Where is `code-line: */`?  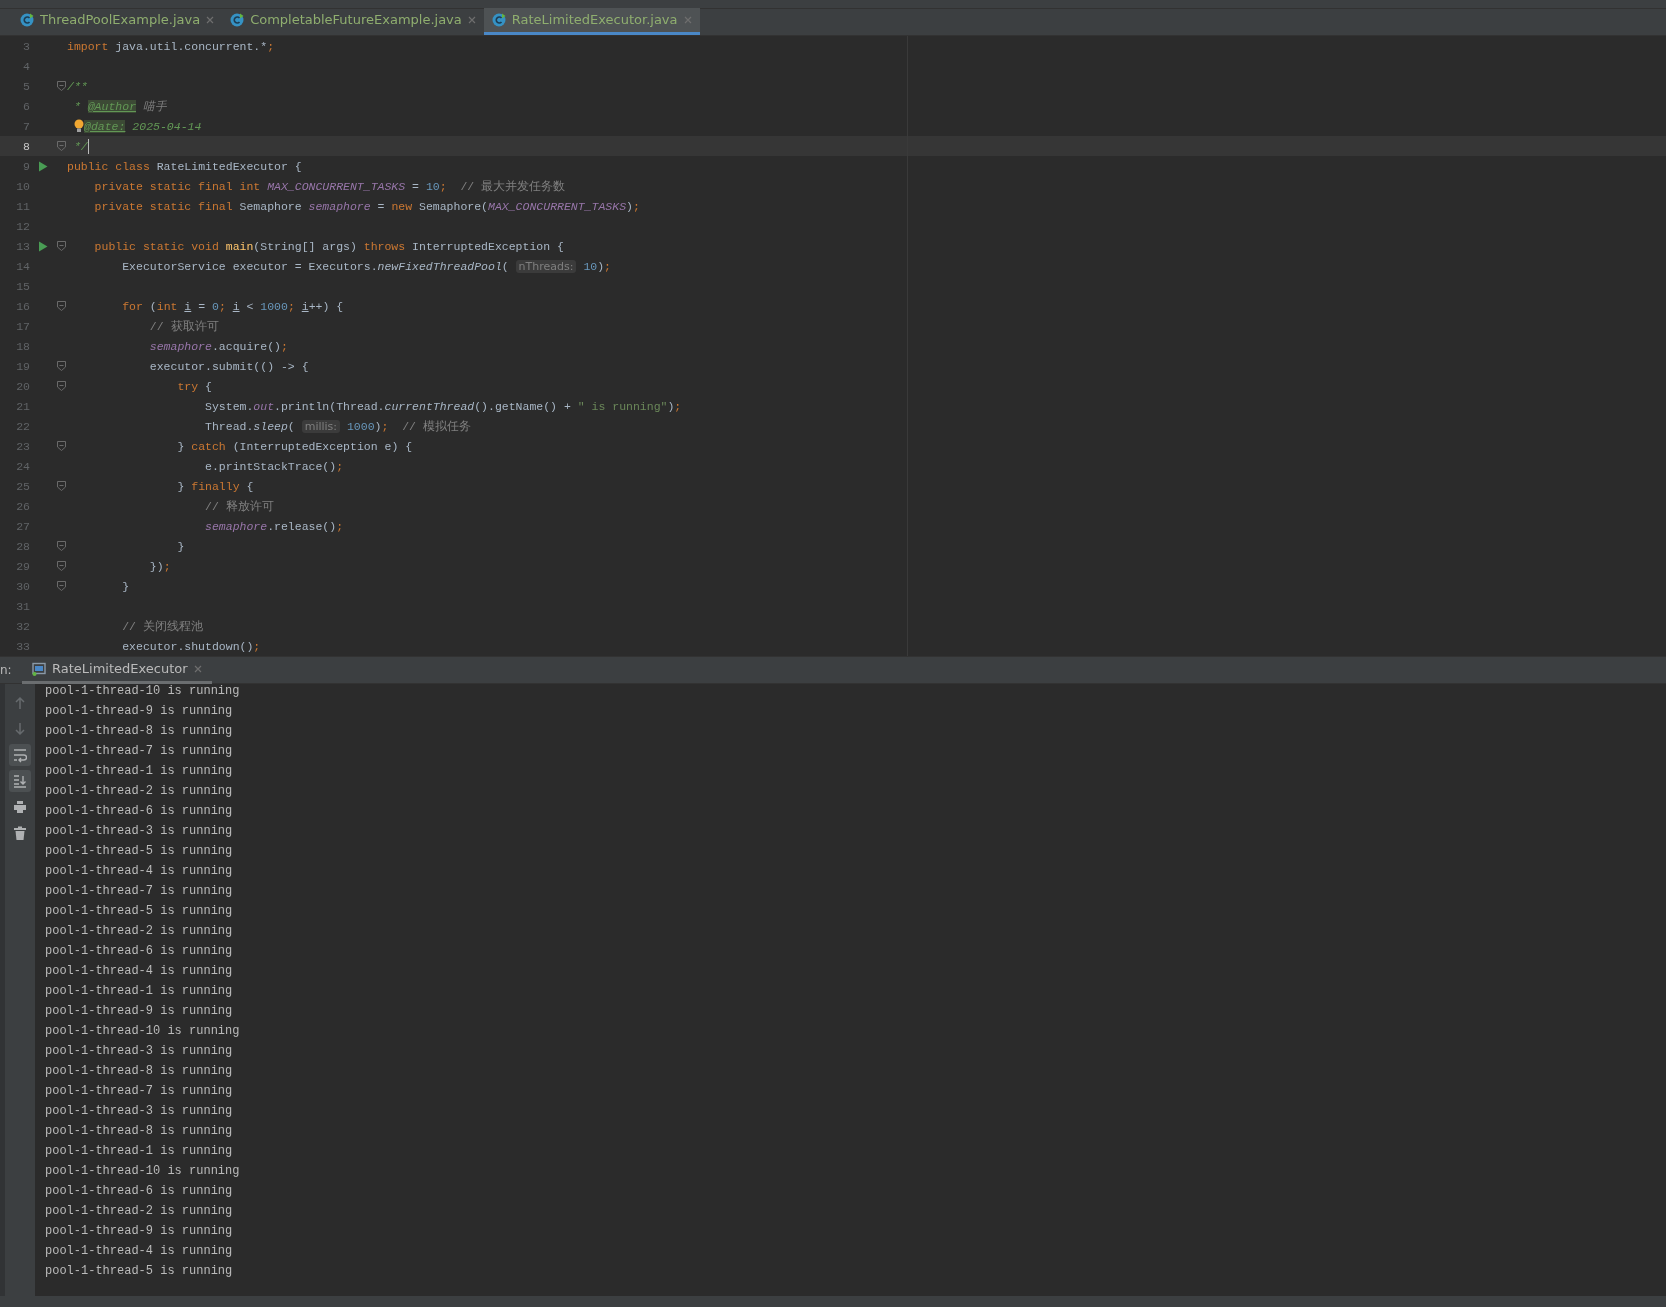
code-line: */ is located at coordinates (80, 146).